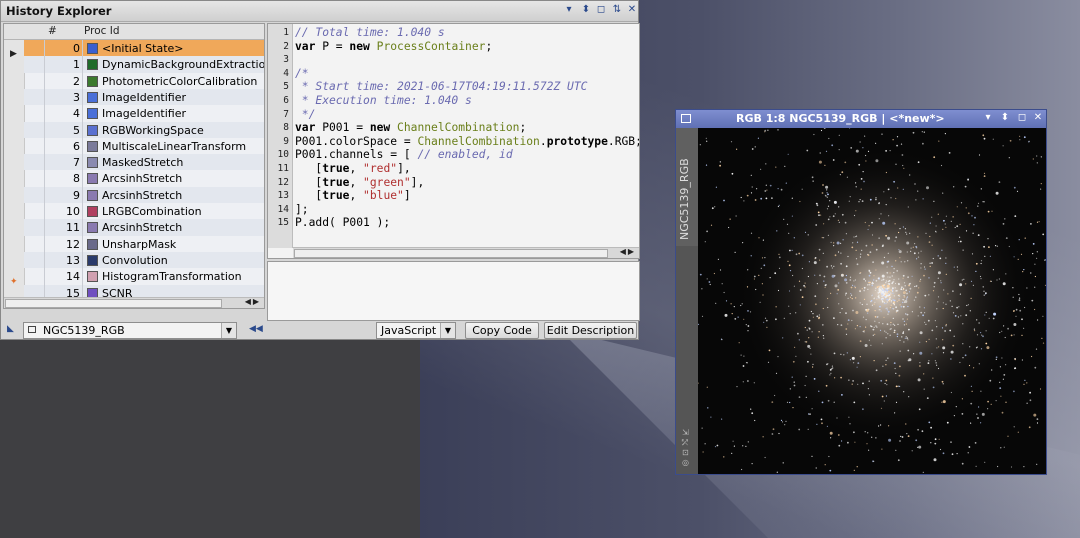  I want to click on history-row: 1 DynamicBackgroundExtraction, so click(144, 64).